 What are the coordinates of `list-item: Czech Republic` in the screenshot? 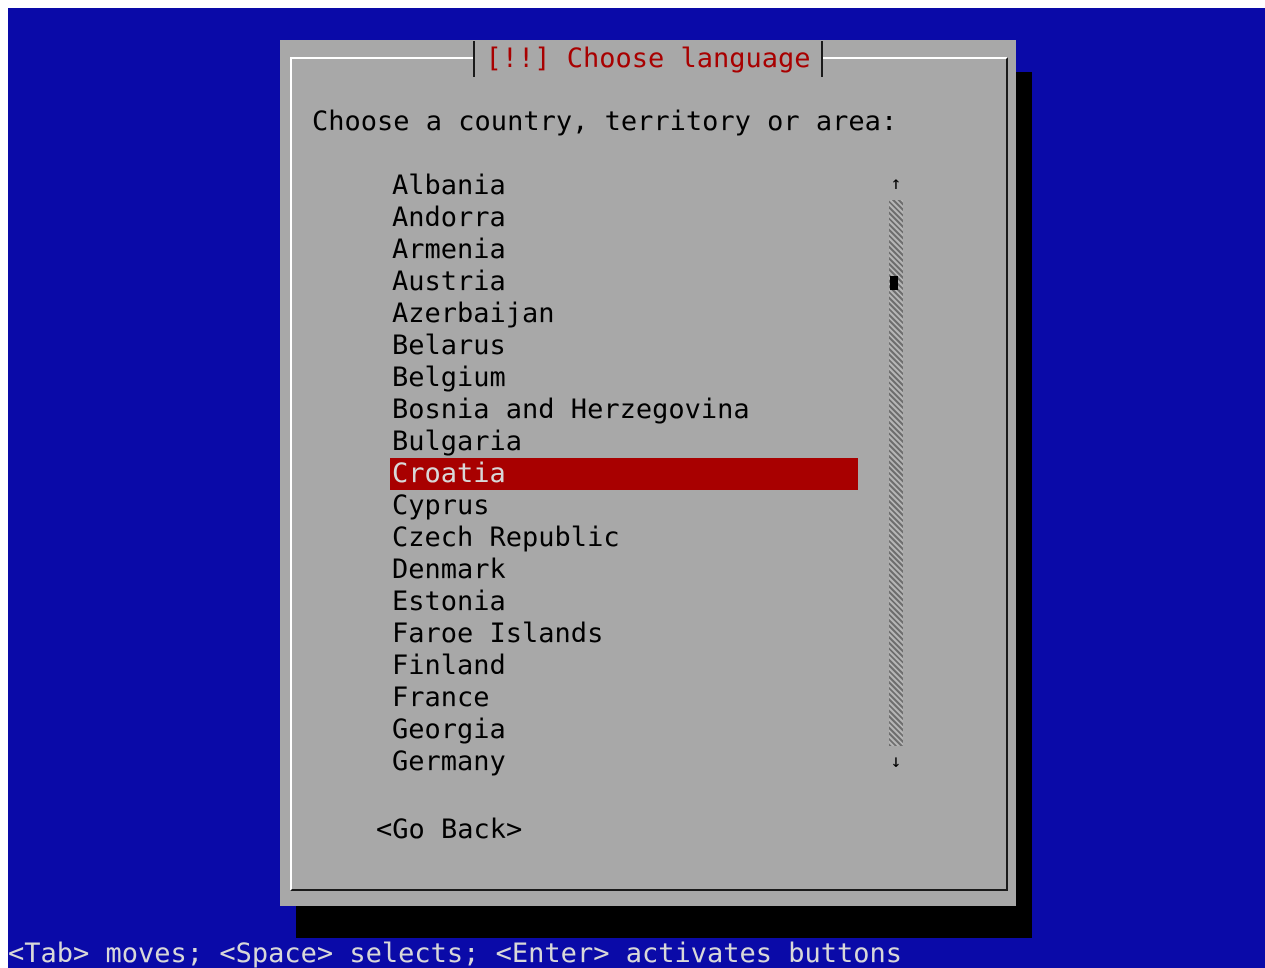 It's located at (624, 538).